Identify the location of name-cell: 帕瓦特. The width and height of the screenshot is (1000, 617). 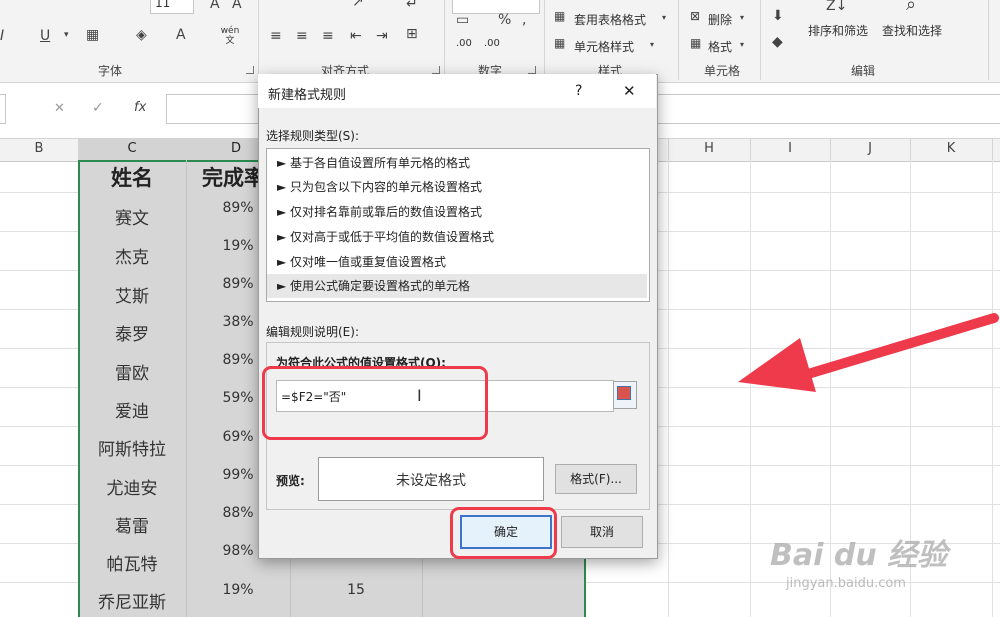
(132, 562).